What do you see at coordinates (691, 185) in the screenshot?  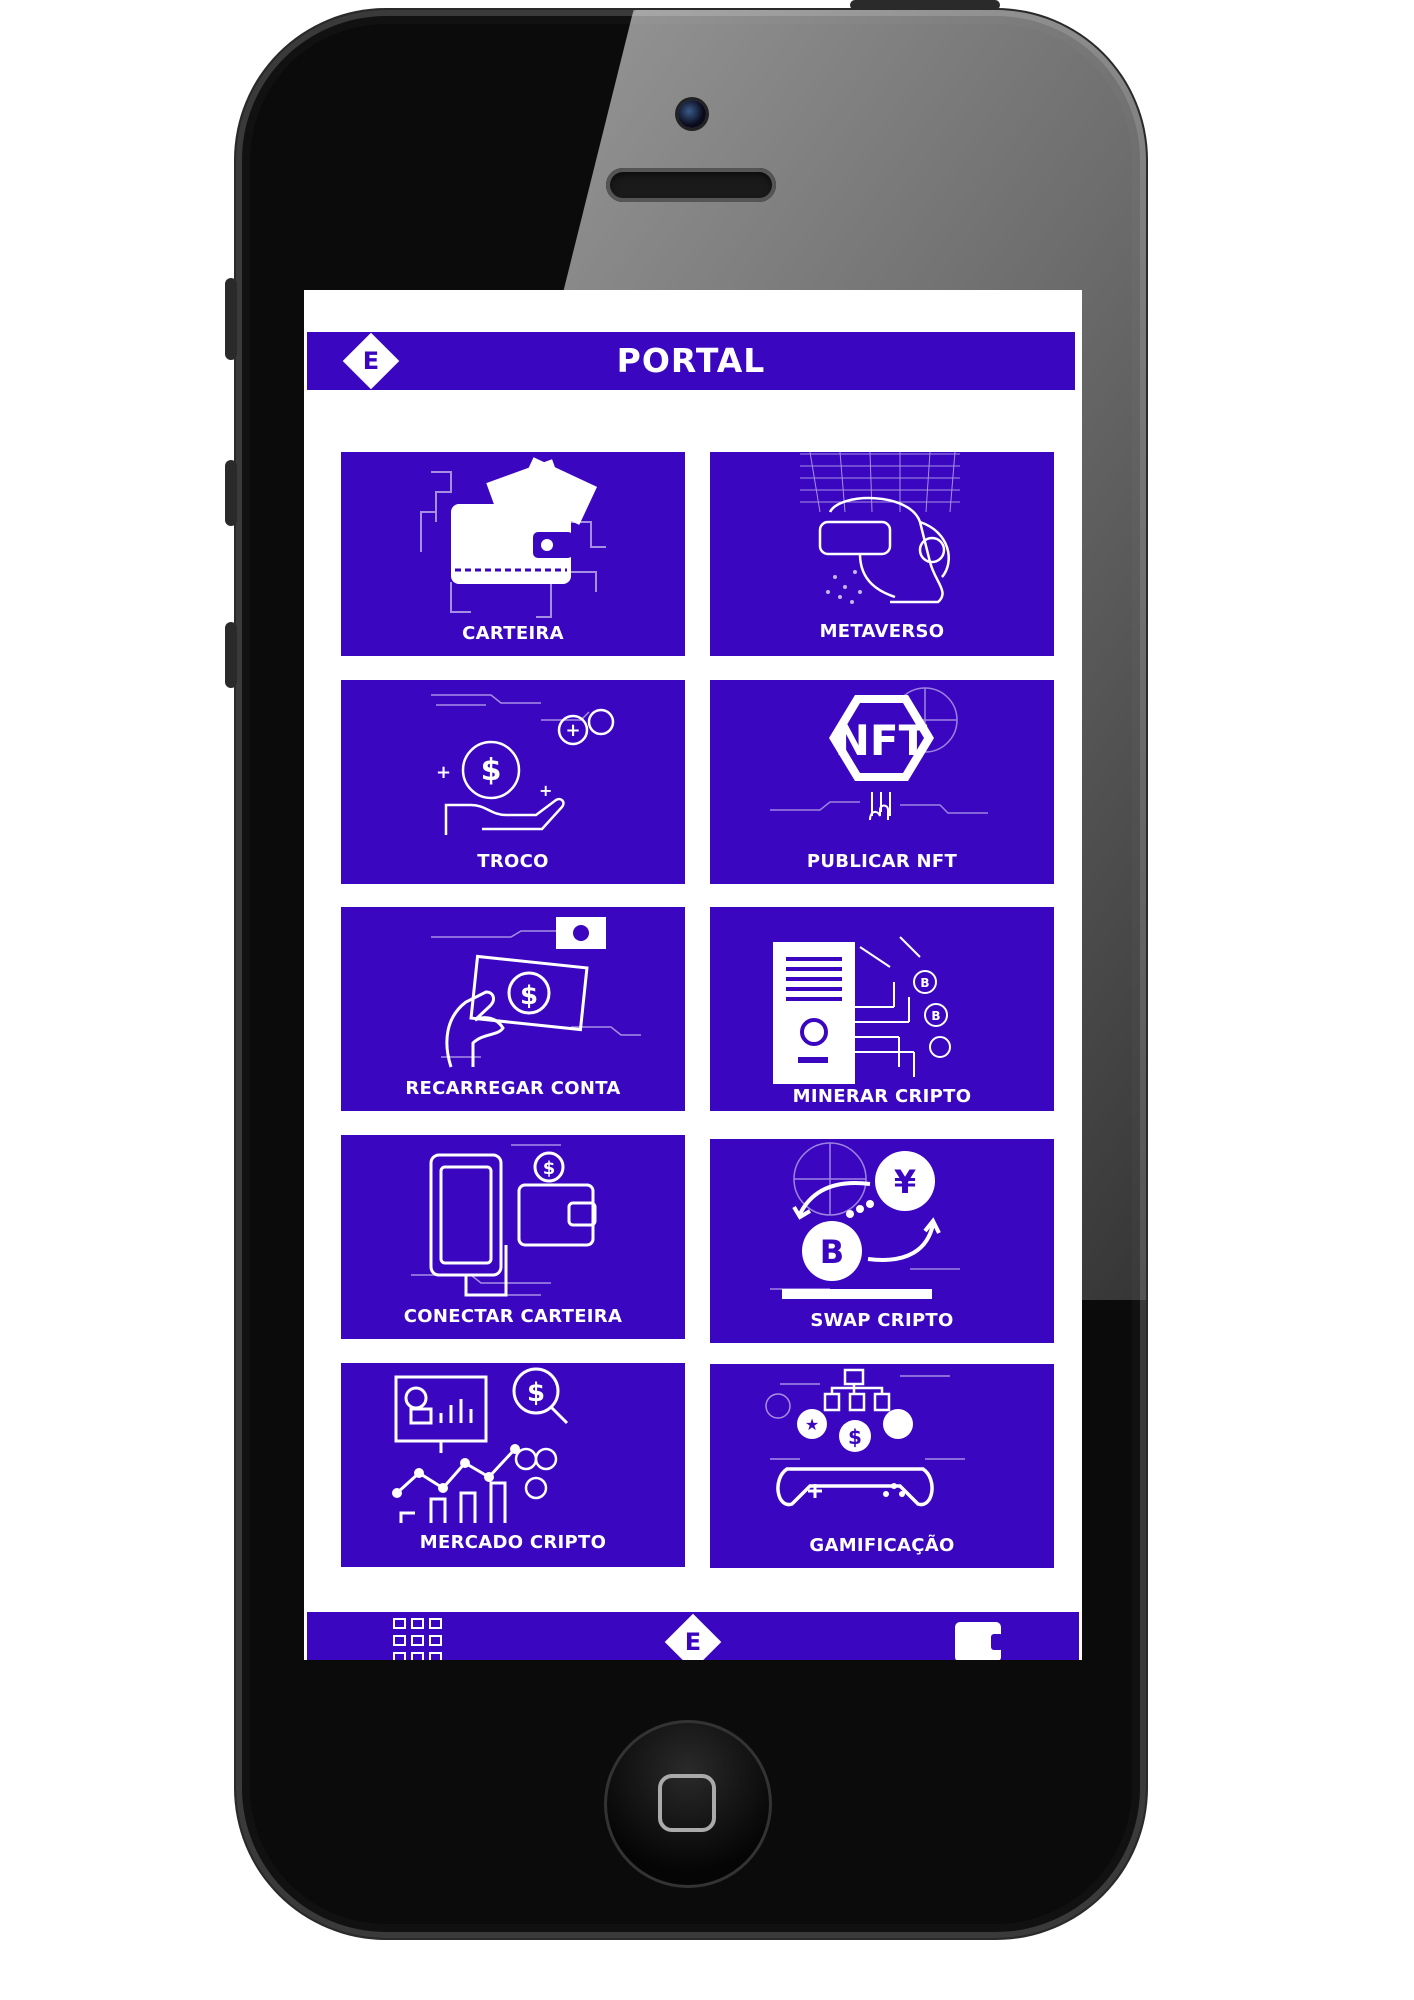 I see `earpiece-speaker` at bounding box center [691, 185].